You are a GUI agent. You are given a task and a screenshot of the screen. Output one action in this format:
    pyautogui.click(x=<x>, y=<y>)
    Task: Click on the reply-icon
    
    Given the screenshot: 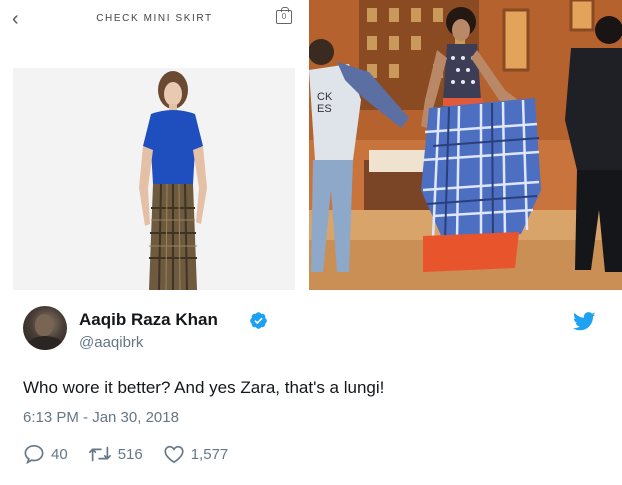 What is the action you would take?
    pyautogui.click(x=34, y=454)
    